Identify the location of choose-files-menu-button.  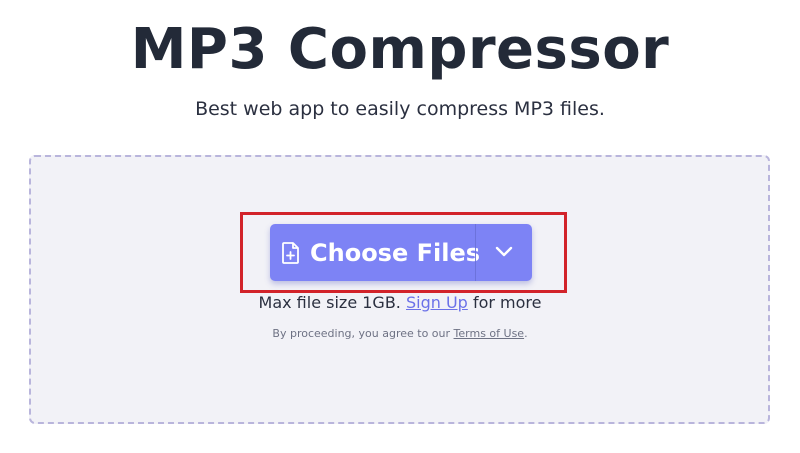
(504, 252).